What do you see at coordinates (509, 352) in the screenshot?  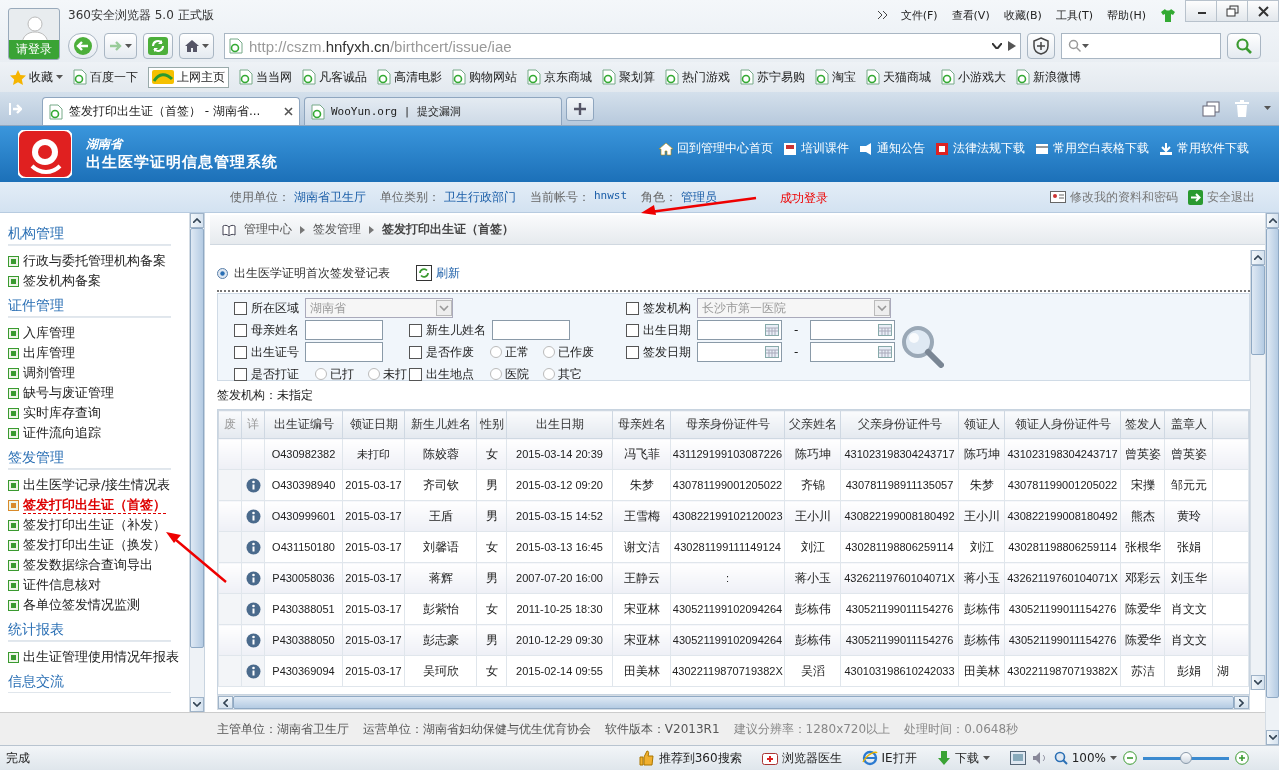 I see `radio-button: 正常` at bounding box center [509, 352].